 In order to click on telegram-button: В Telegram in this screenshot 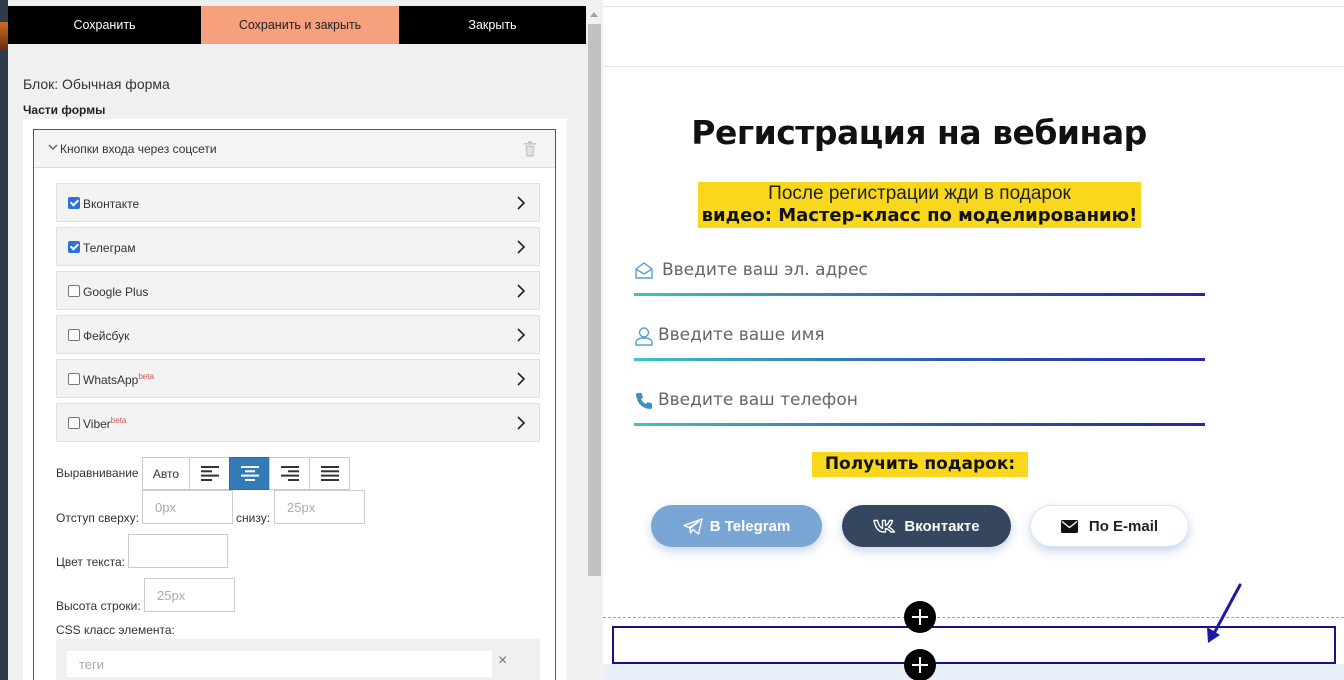, I will do `click(736, 526)`.